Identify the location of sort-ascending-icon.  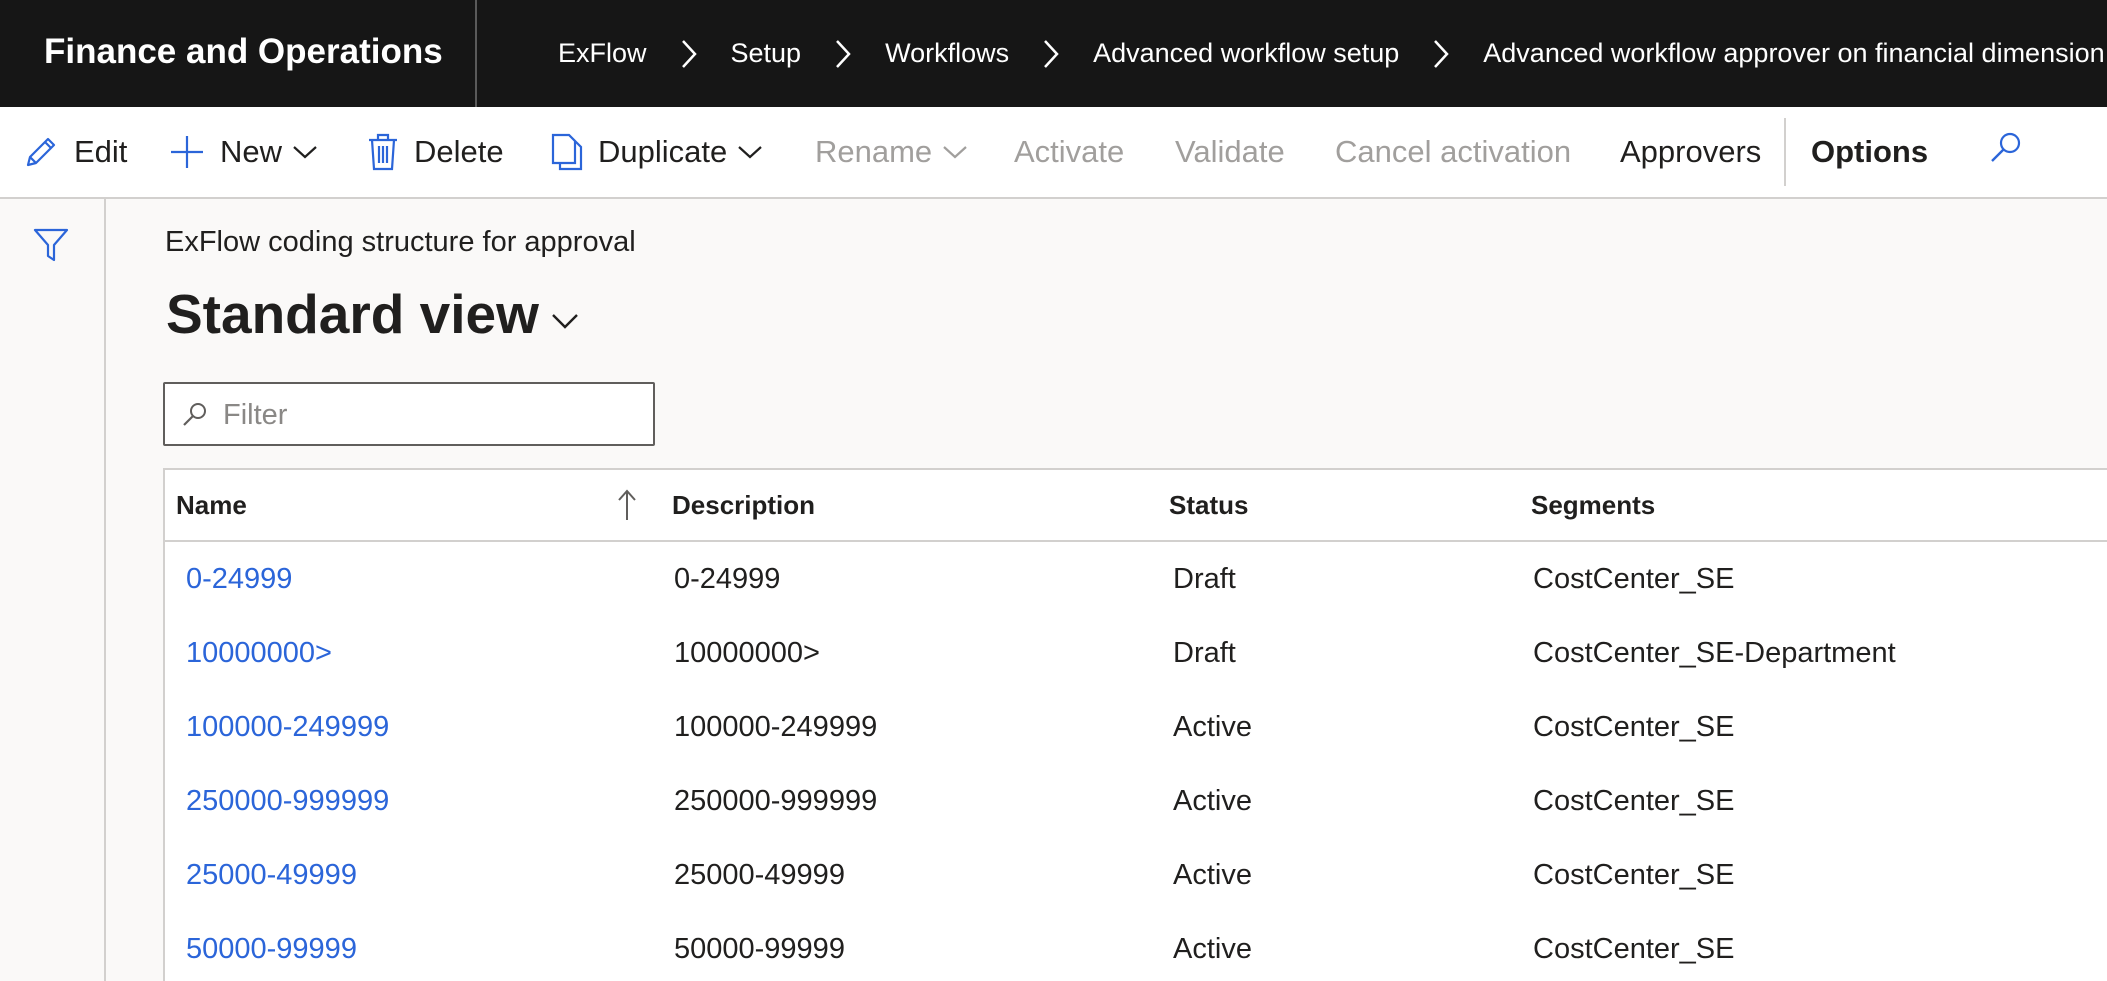
(627, 507).